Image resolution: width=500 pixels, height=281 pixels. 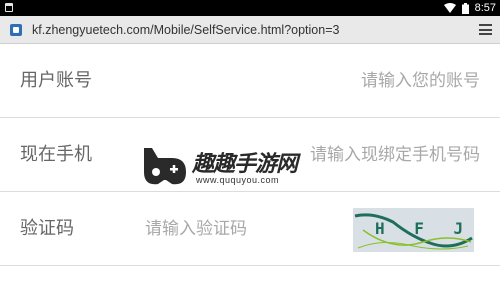 What do you see at coordinates (449, 8) in the screenshot?
I see `wifi-icon` at bounding box center [449, 8].